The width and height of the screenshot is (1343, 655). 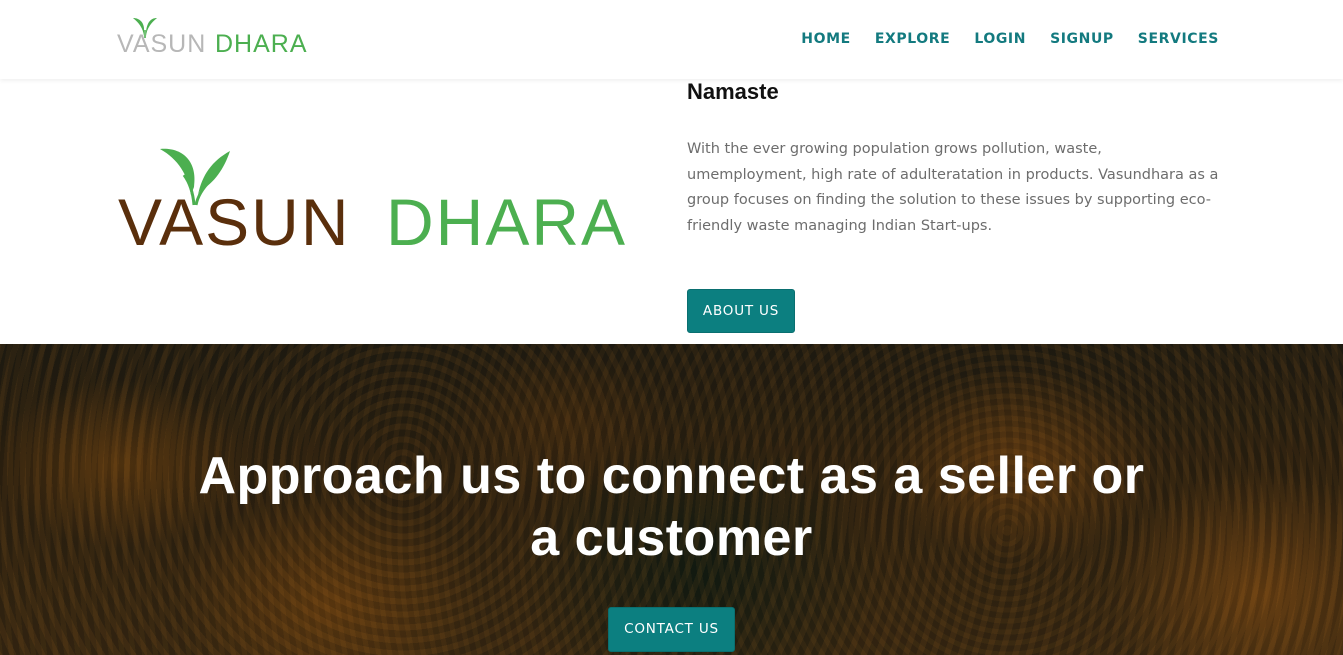 I want to click on hero-heading-line-1: Approach us to connect as a seller or, so click(x=671, y=476).